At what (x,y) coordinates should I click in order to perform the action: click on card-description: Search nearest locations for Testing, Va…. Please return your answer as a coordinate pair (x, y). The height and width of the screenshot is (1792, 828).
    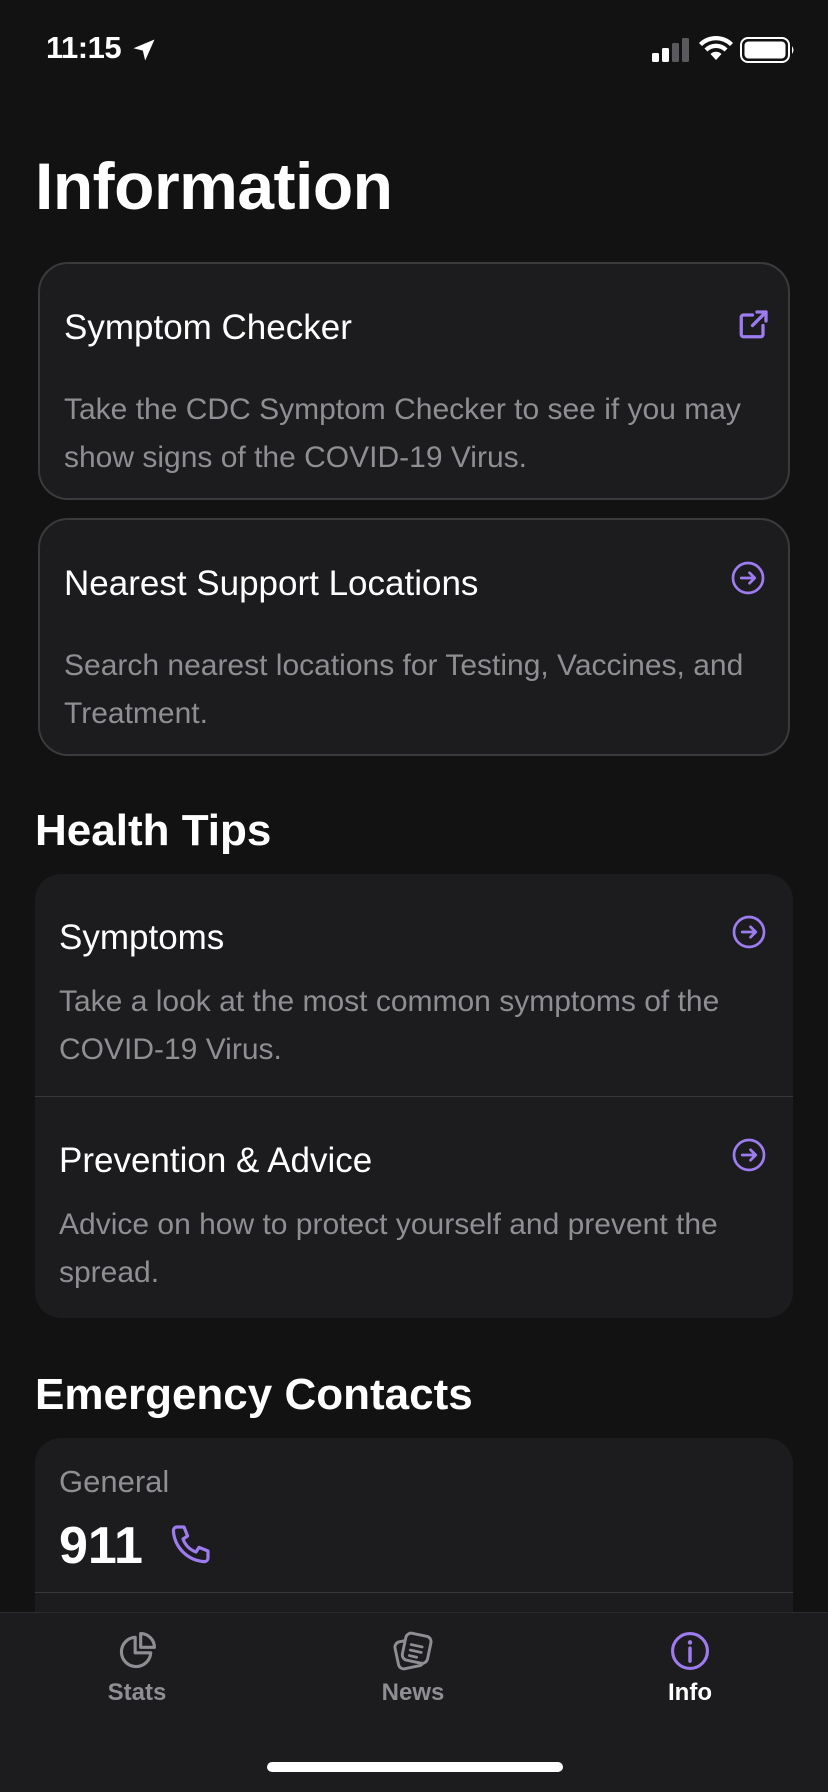
    Looking at the image, I should click on (404, 689).